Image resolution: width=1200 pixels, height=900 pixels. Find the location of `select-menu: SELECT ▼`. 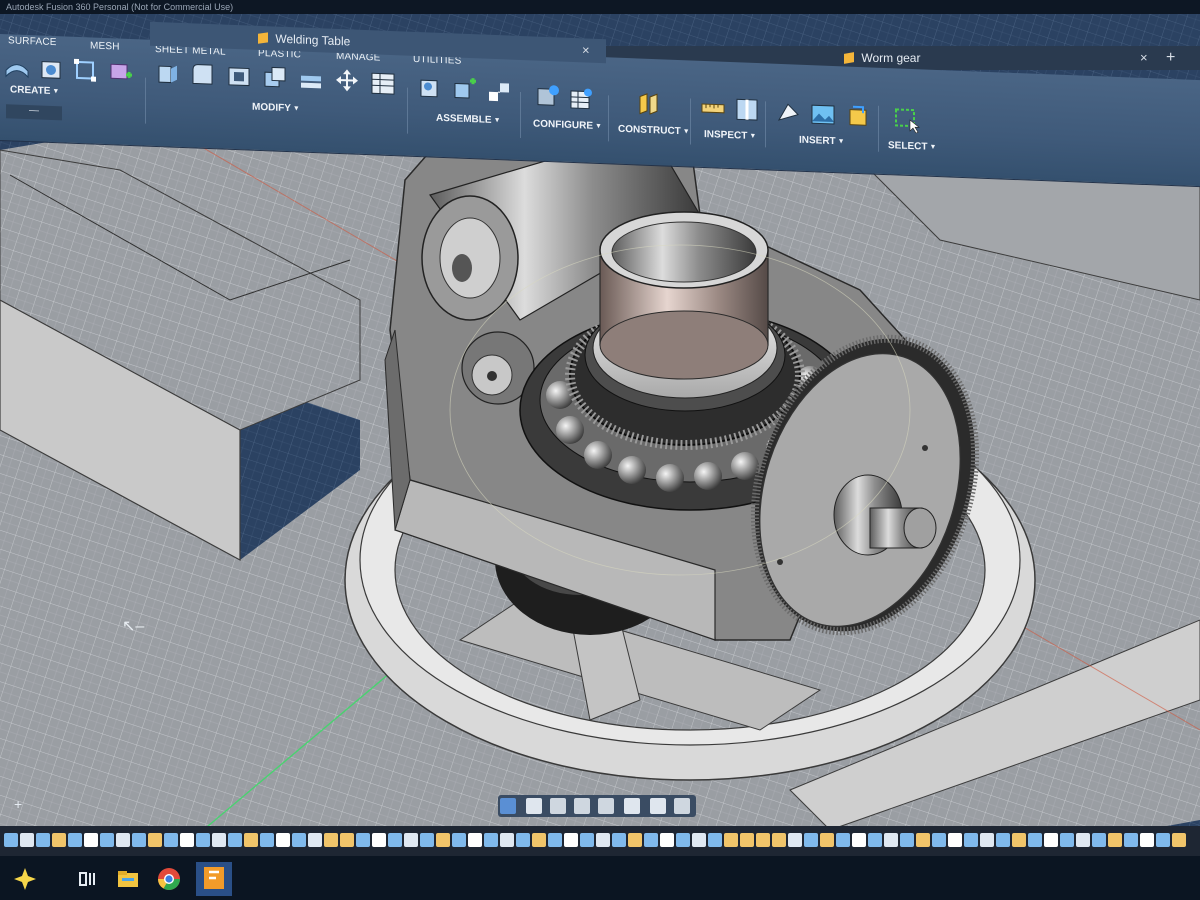

select-menu: SELECT ▼ is located at coordinates (912, 146).